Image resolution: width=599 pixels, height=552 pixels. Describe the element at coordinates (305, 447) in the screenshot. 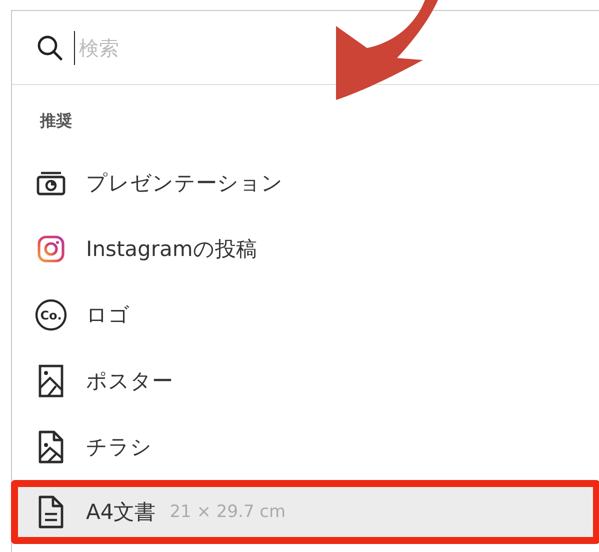

I see `menu-item: チラシ` at that location.